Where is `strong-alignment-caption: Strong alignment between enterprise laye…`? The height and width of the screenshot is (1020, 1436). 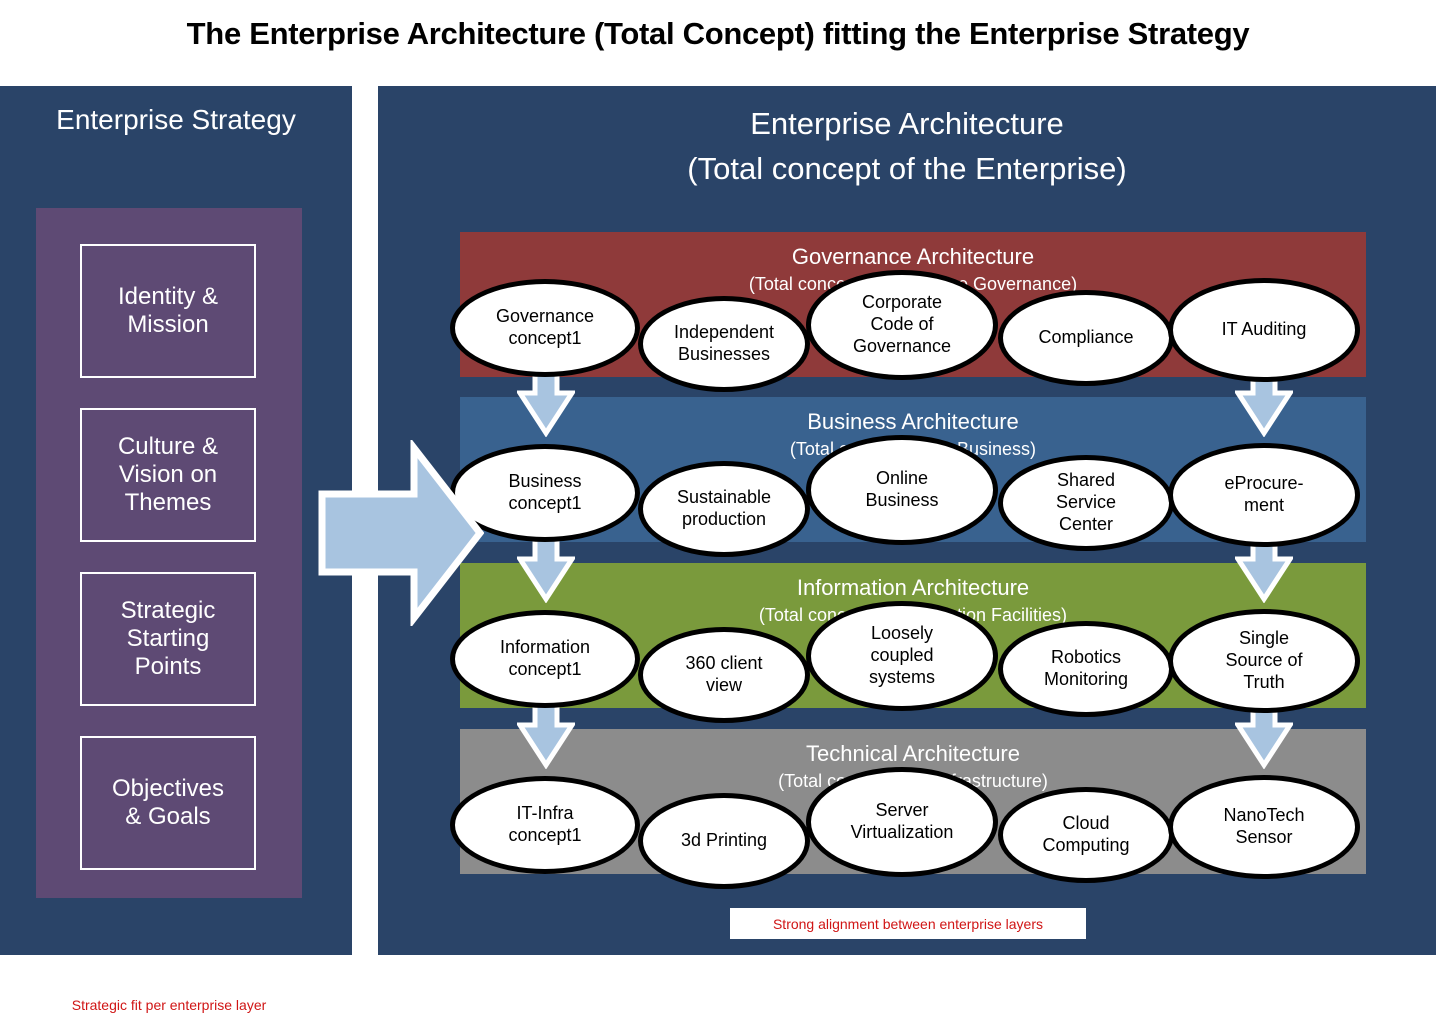
strong-alignment-caption: Strong alignment between enterprise laye… is located at coordinates (908, 923).